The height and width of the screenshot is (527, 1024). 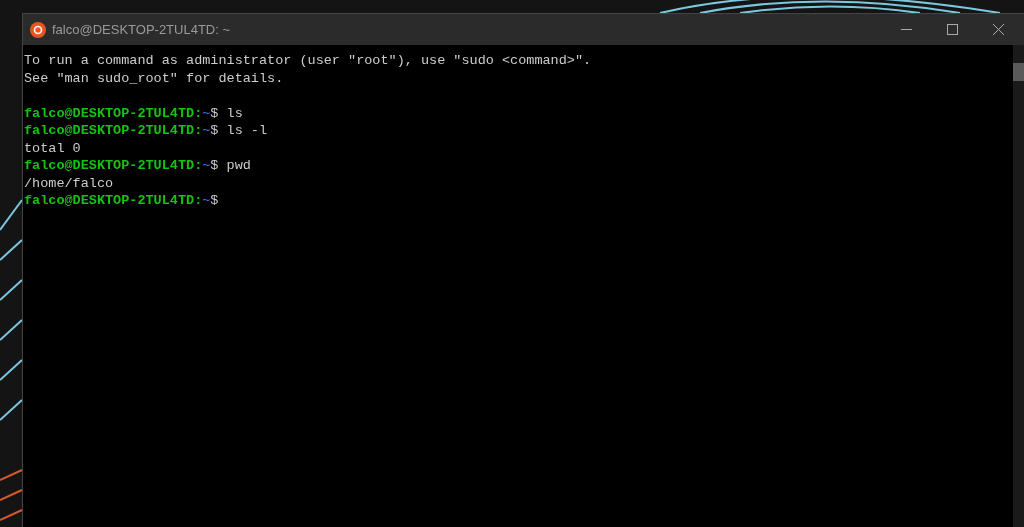 What do you see at coordinates (69, 183) in the screenshot?
I see `output-line: /home/falco` at bounding box center [69, 183].